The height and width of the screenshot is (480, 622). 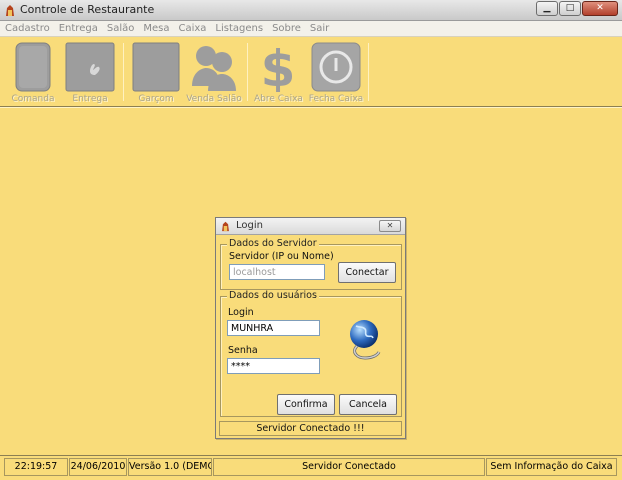 What do you see at coordinates (78, 29) in the screenshot?
I see `menu-entrega: Entrega` at bounding box center [78, 29].